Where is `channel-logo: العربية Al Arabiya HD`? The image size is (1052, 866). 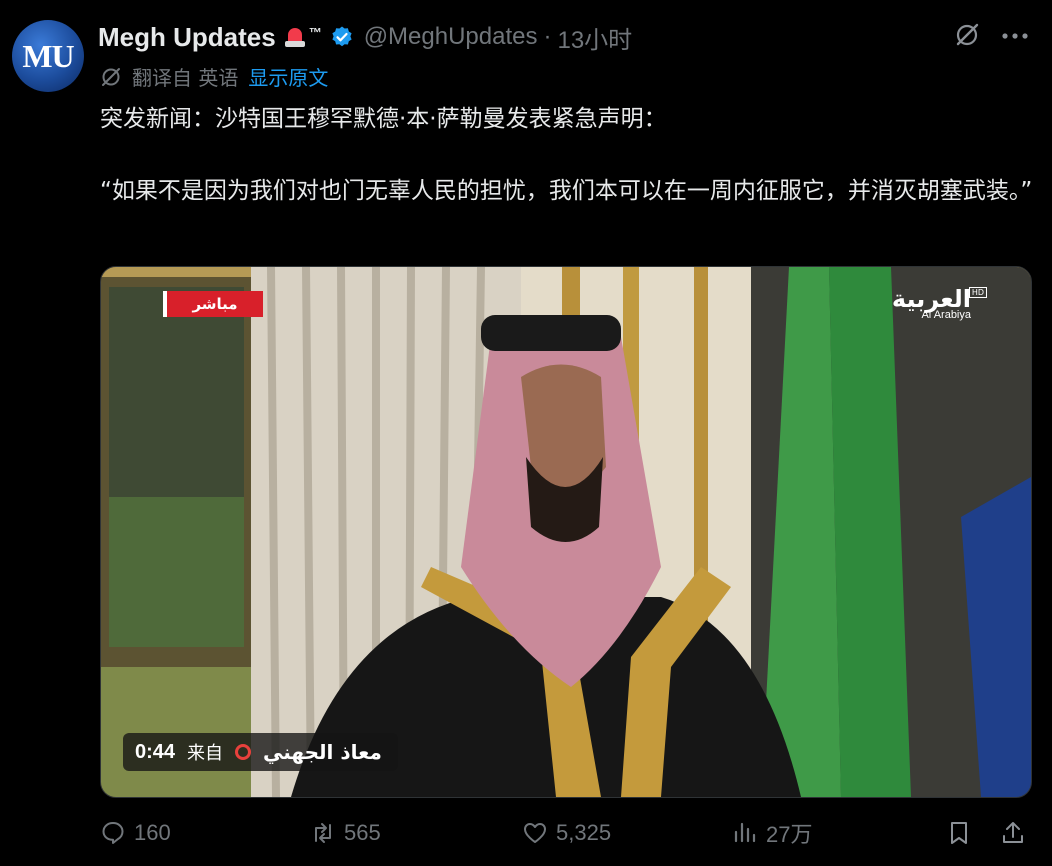 channel-logo: العربية Al Arabiya HD is located at coordinates (939, 303).